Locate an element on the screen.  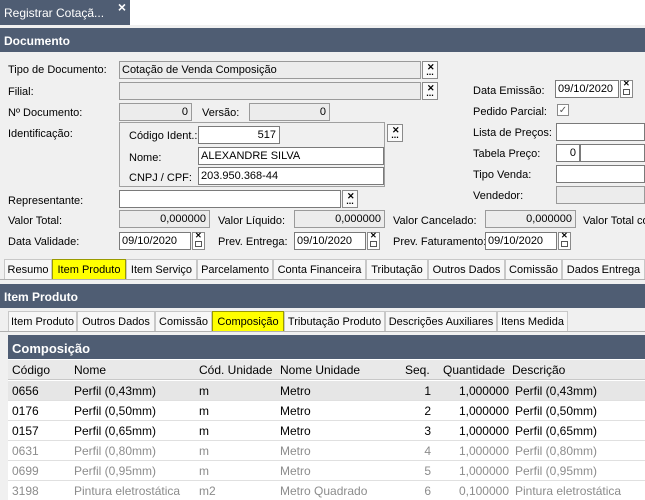
cell-cod-unidade: m2 is located at coordinates (207, 491).